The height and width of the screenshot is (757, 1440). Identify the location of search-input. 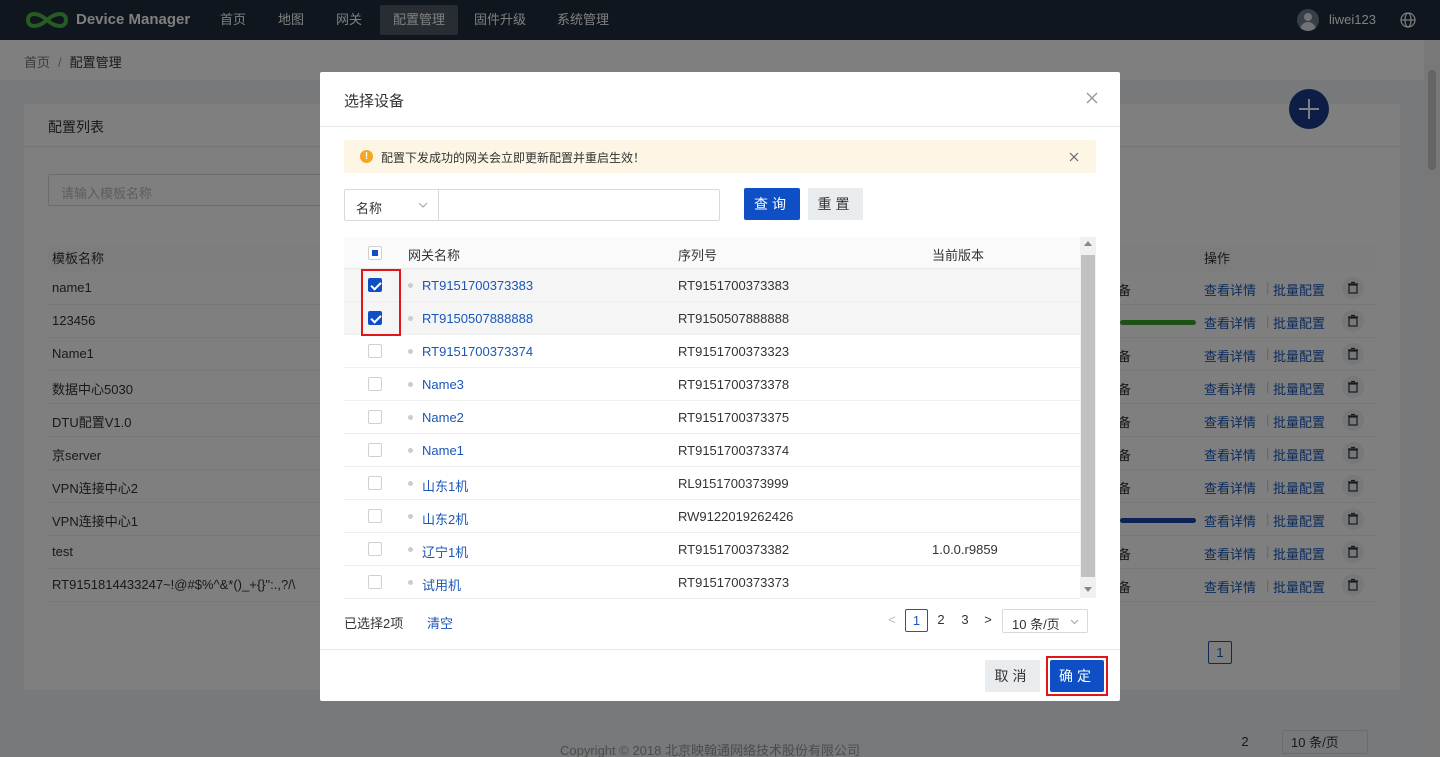
(579, 205).